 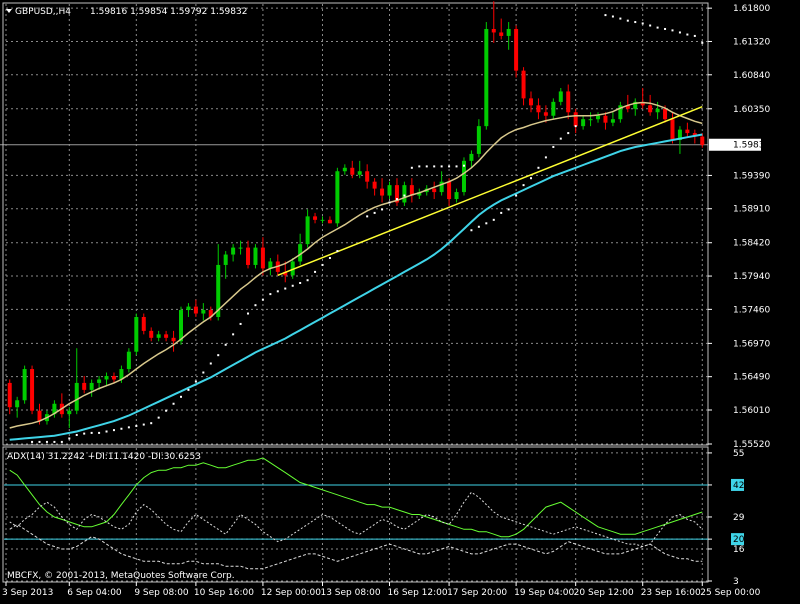 I want to click on indicator-tick-label: 42, so click(x=738, y=486).